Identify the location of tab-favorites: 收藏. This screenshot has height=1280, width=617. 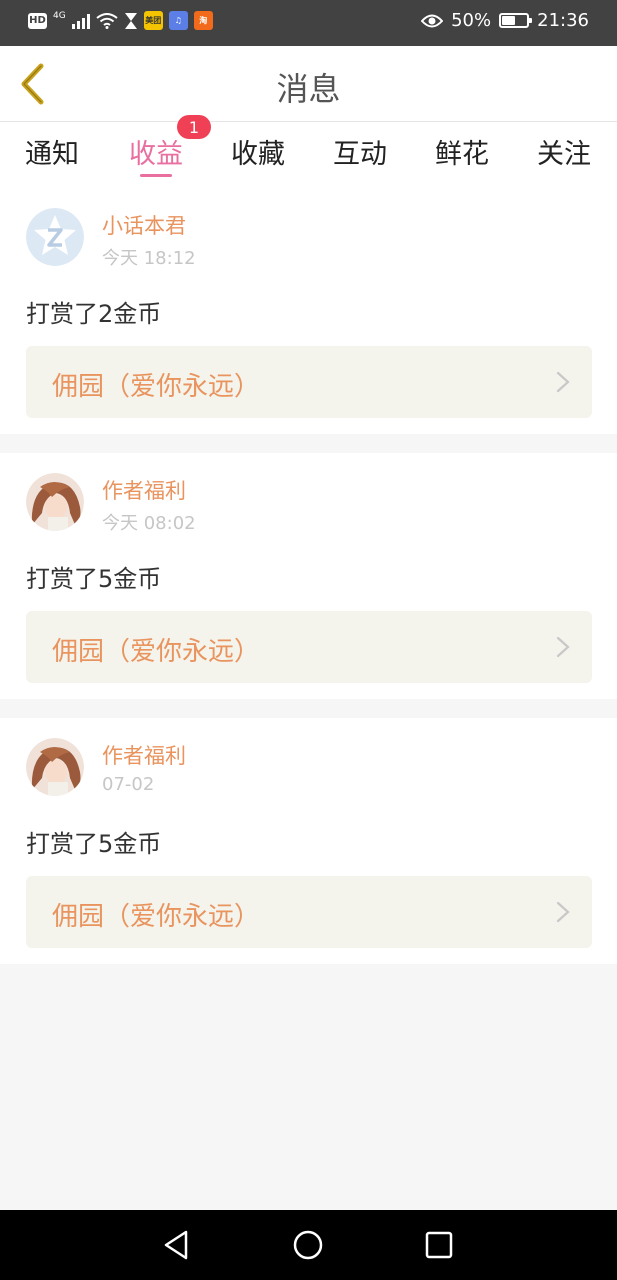
(258, 151).